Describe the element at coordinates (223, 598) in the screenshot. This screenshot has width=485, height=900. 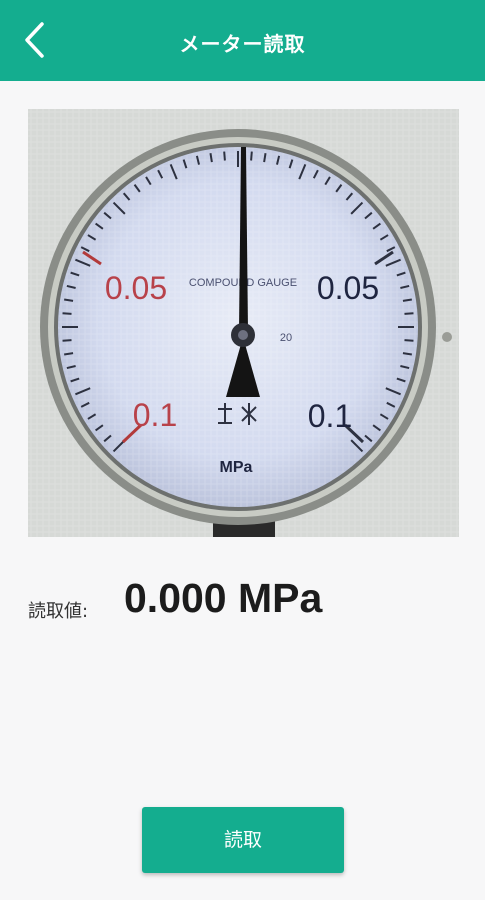
I see `reading-value: 0.000 MPa` at that location.